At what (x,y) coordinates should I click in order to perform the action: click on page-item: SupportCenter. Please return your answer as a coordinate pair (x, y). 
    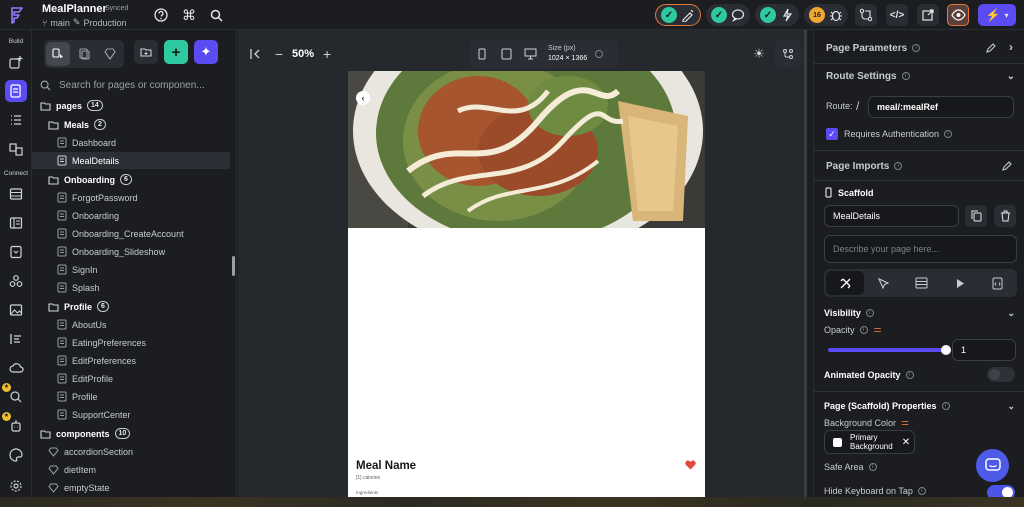
    Looking at the image, I should click on (131, 414).